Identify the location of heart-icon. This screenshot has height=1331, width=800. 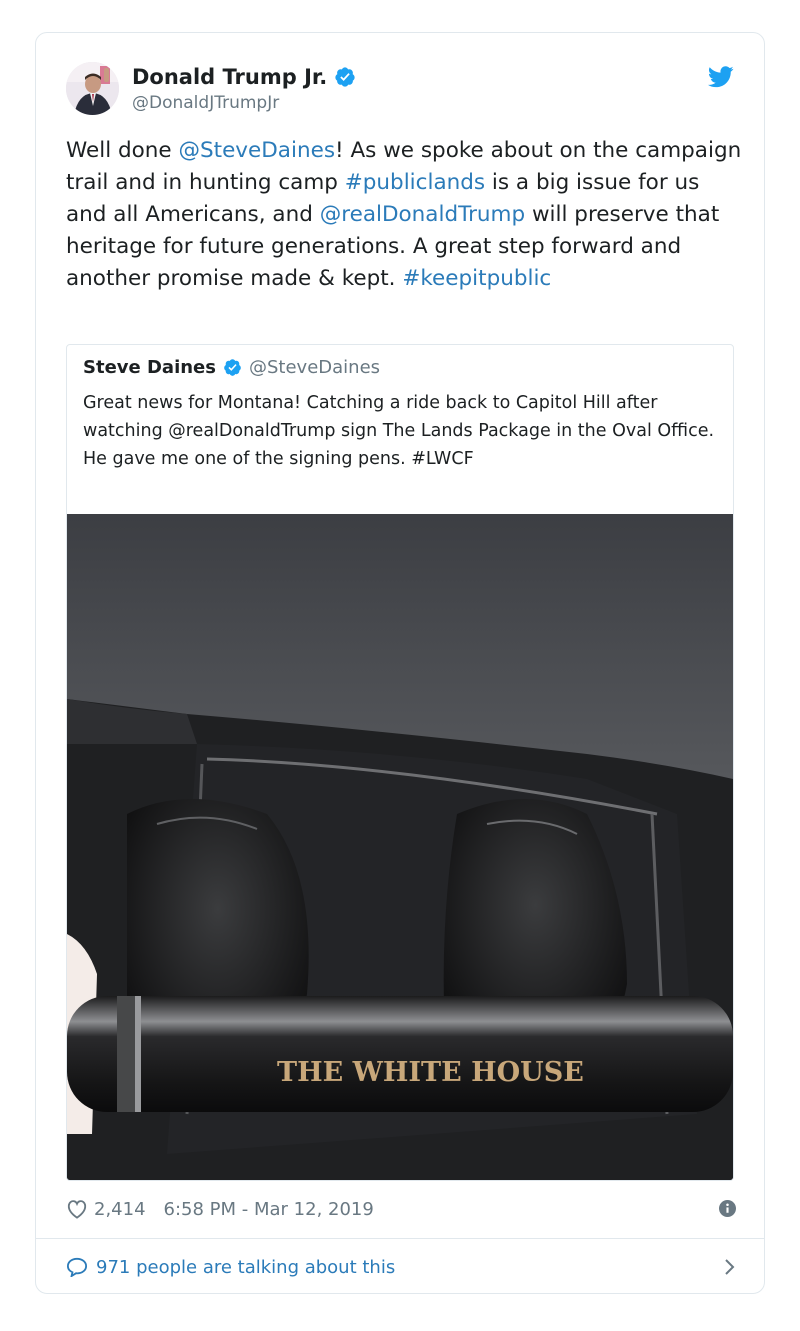
(77, 1209).